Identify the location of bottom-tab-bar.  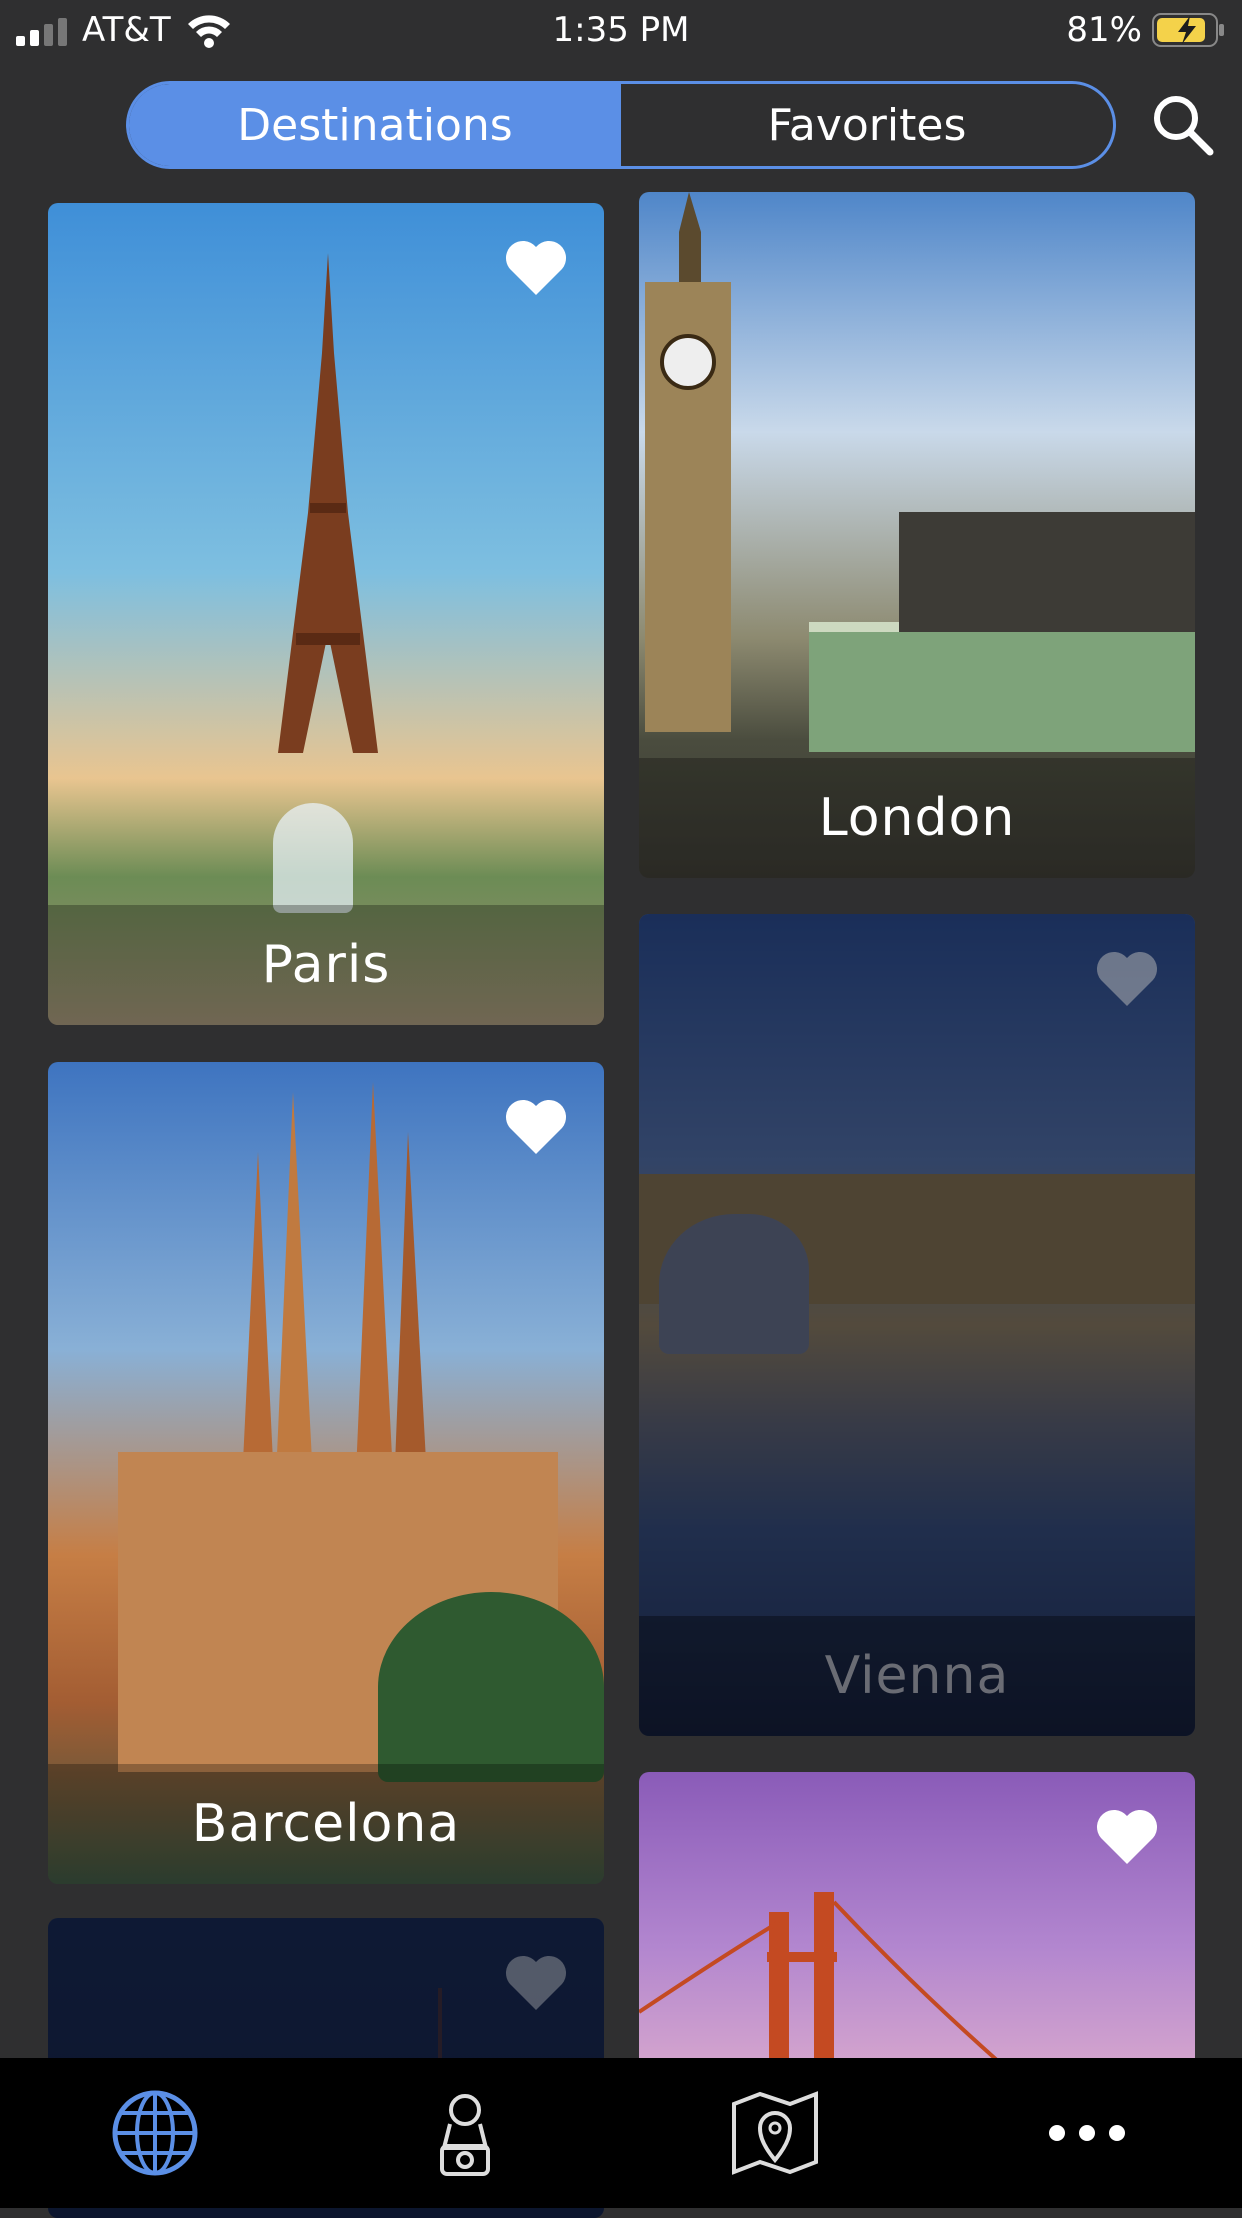
(621, 2133).